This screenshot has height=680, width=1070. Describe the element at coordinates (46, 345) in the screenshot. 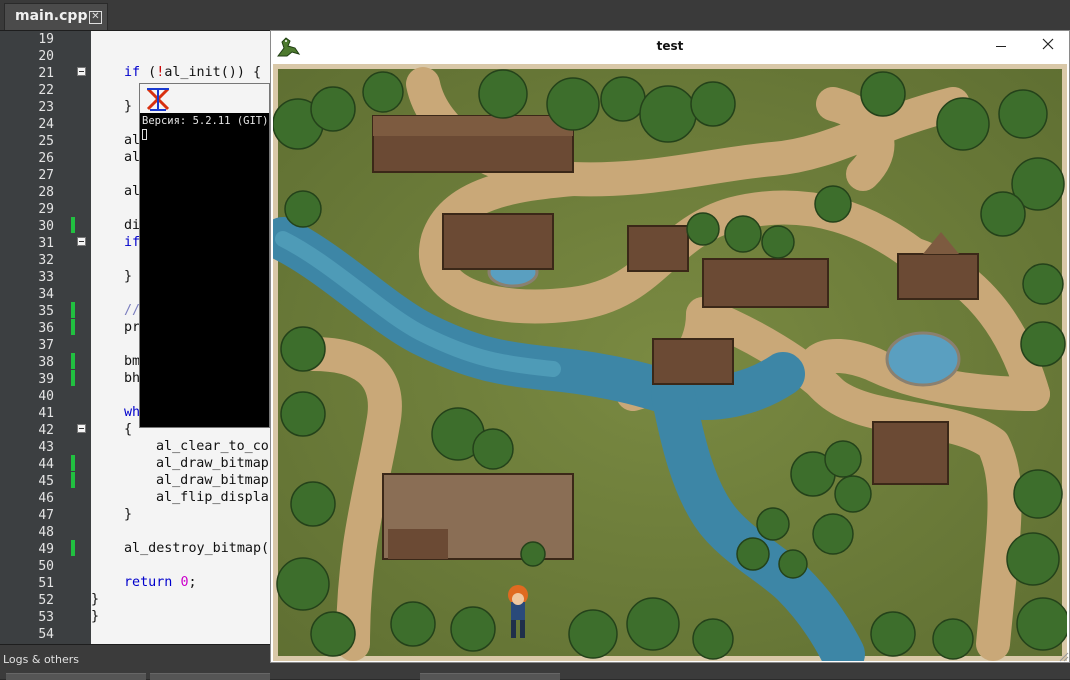

I see `line-number: 37` at that location.